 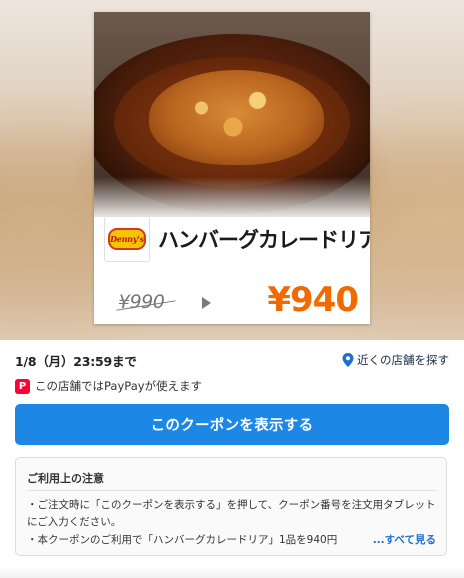 What do you see at coordinates (313, 300) in the screenshot?
I see `discount-price: ¥940` at bounding box center [313, 300].